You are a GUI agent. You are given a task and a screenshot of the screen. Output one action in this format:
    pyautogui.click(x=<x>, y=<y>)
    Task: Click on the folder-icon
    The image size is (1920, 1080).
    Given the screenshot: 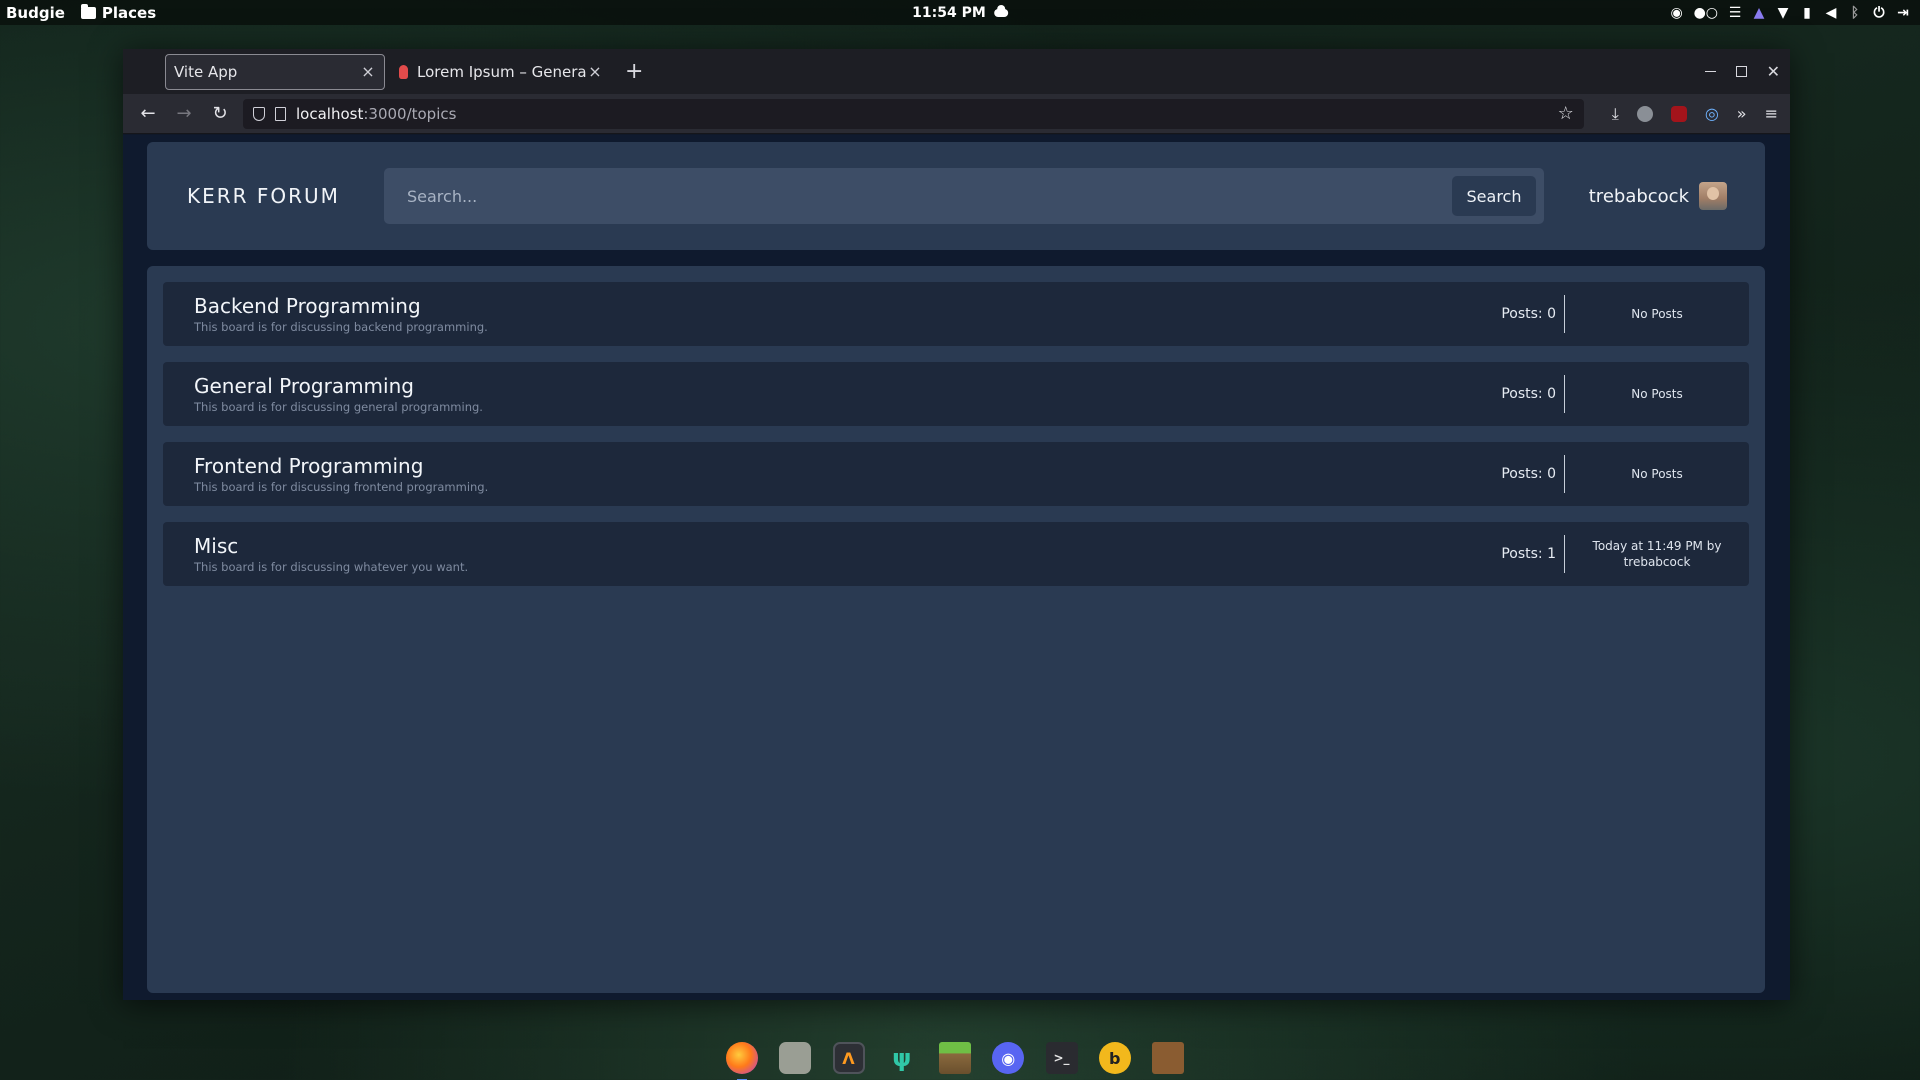 What is the action you would take?
    pyautogui.click(x=88, y=11)
    